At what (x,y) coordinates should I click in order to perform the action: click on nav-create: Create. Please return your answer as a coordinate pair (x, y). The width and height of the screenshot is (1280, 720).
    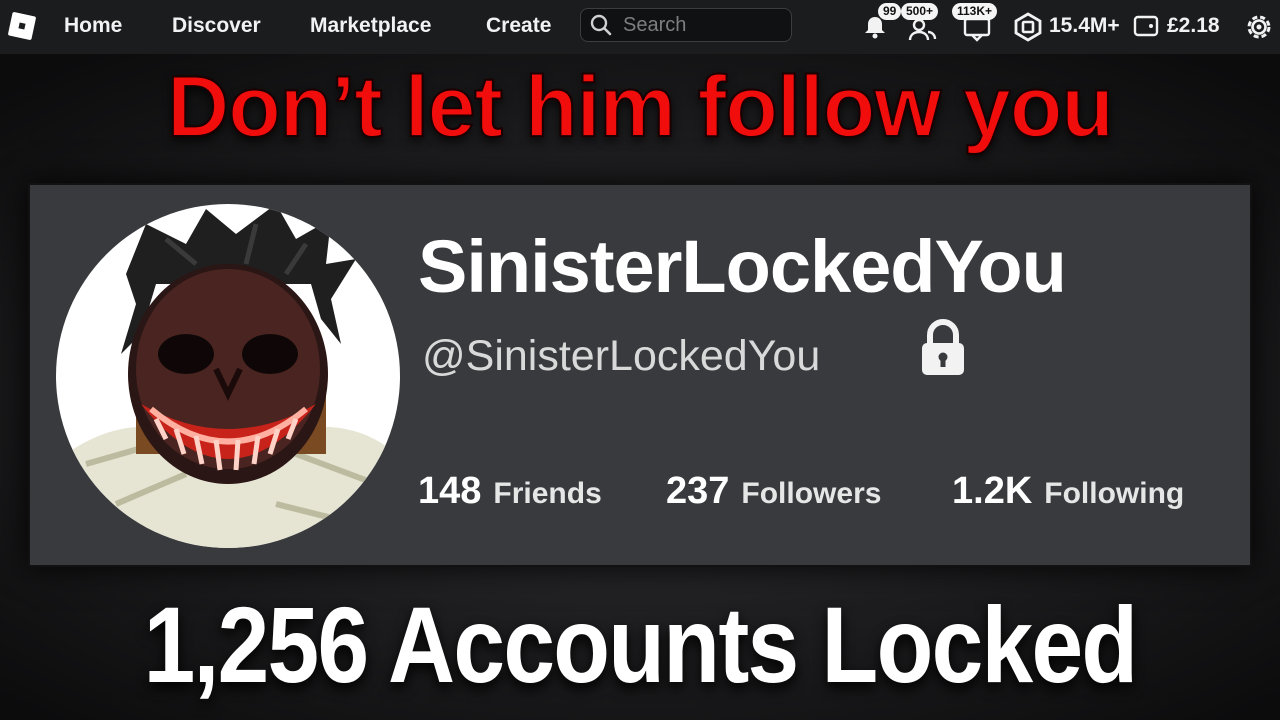
    Looking at the image, I should click on (518, 26).